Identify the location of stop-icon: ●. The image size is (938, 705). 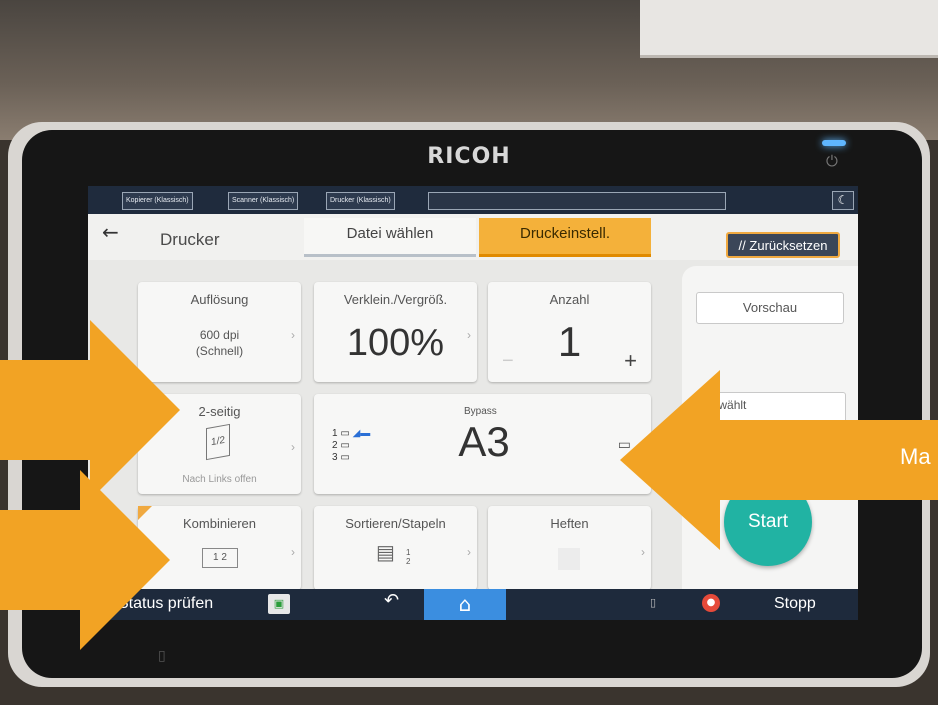
(711, 603).